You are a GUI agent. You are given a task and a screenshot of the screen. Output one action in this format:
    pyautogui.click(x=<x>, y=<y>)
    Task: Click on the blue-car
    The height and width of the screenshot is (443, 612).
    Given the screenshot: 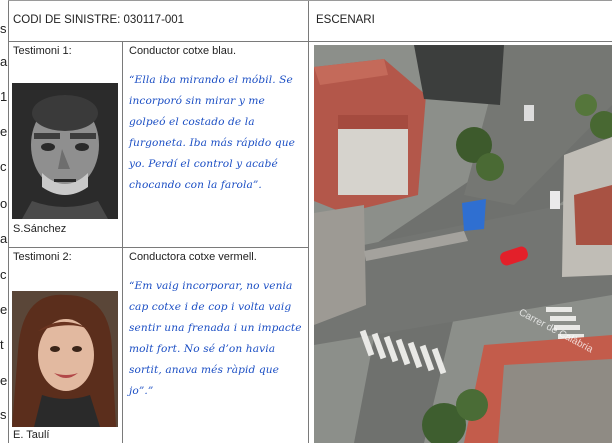 What is the action you would take?
    pyautogui.click(x=474, y=215)
    